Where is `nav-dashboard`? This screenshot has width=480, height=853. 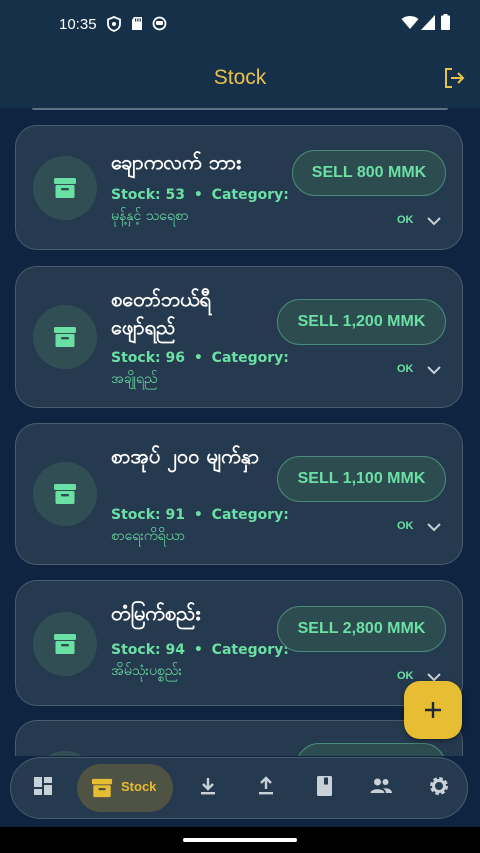 nav-dashboard is located at coordinates (43, 786).